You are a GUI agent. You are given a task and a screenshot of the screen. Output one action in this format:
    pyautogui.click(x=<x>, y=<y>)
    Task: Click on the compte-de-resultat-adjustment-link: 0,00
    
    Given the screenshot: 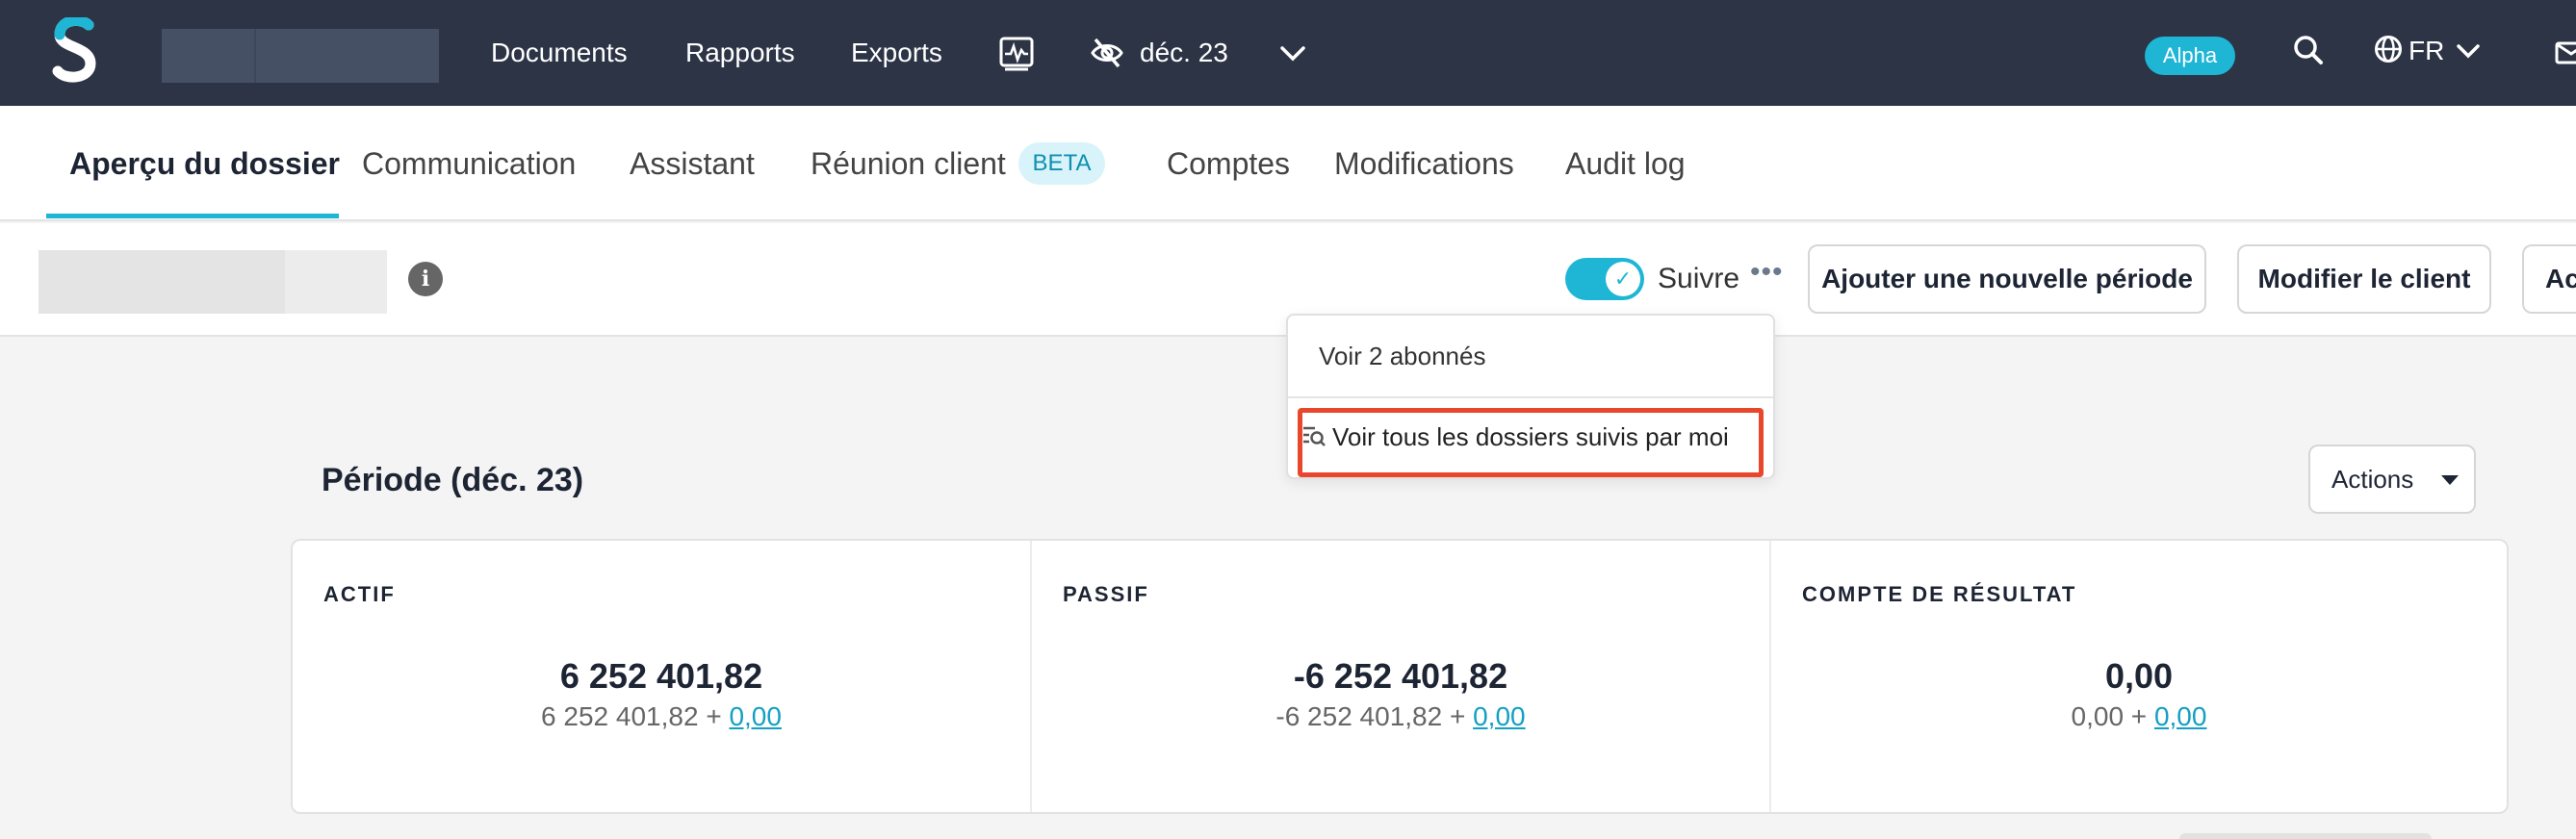 What is the action you would take?
    pyautogui.click(x=2181, y=716)
    